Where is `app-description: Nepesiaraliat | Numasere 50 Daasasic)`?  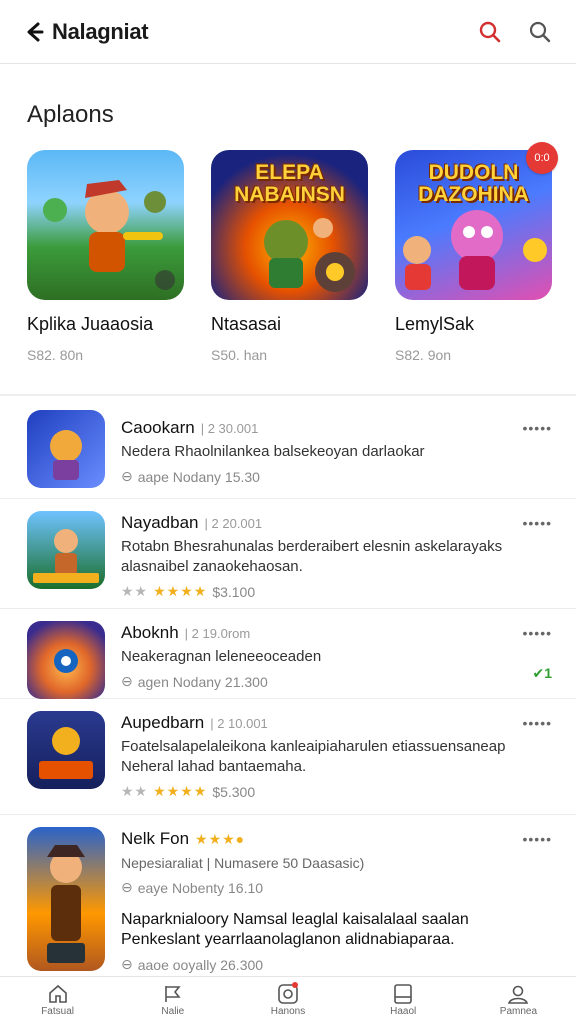
app-description: Nepesiaraliat | Numasere 50 Daasasic) is located at coordinates (243, 863).